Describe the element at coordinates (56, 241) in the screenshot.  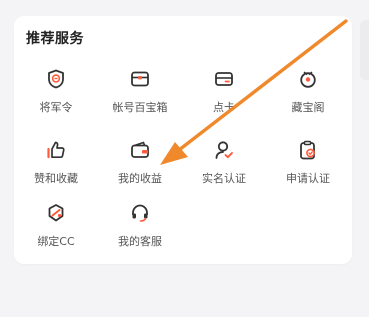
I see `service-label: 绑定CC` at that location.